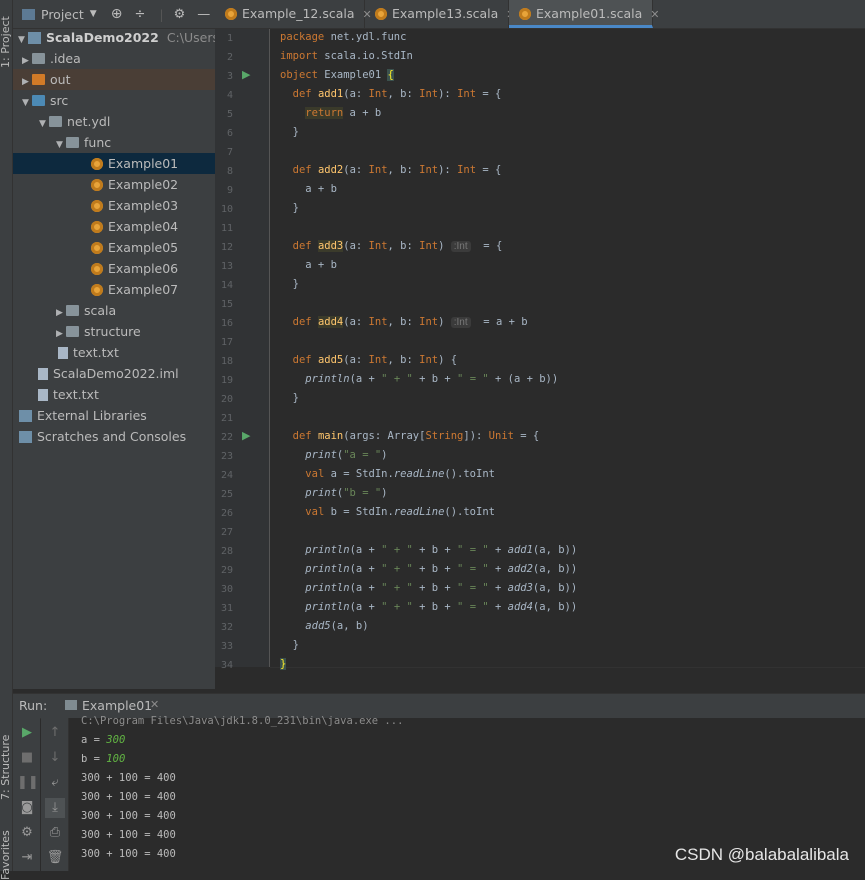 The width and height of the screenshot is (865, 880). Describe the element at coordinates (6, 42) in the screenshot. I see `project-tool-button: 1: Project` at that location.